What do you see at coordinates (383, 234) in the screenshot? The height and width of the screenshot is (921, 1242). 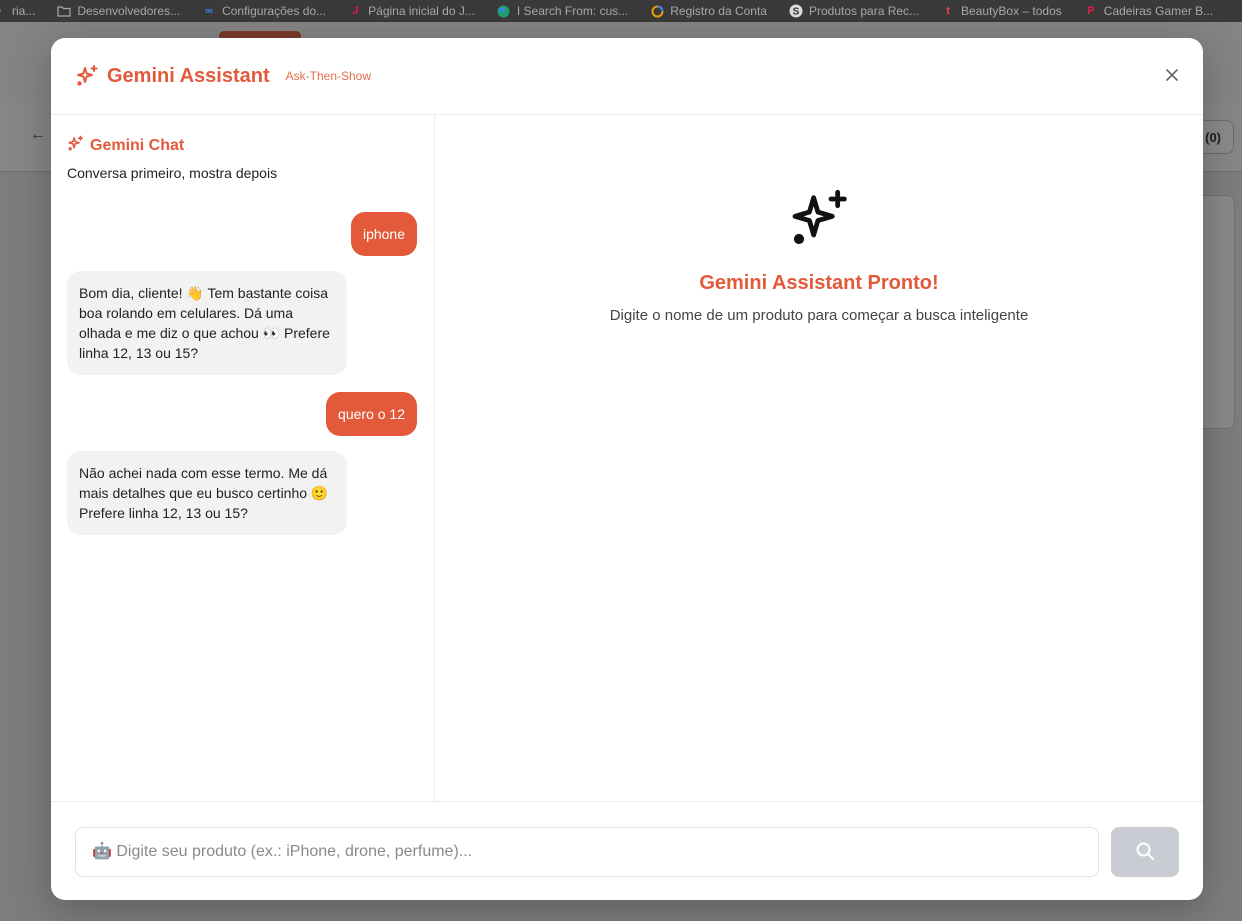 I see `user-message: iphone` at bounding box center [383, 234].